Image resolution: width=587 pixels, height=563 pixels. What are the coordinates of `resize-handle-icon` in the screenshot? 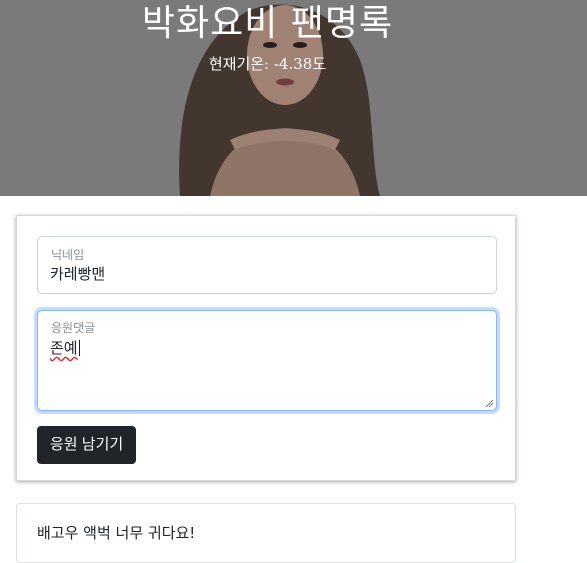 It's located at (488, 402).